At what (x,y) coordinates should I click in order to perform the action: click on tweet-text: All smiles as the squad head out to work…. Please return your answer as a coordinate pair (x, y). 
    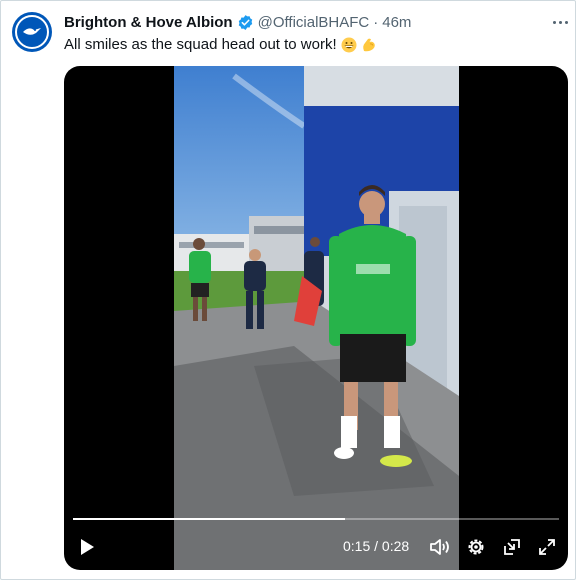
    Looking at the image, I should click on (200, 44).